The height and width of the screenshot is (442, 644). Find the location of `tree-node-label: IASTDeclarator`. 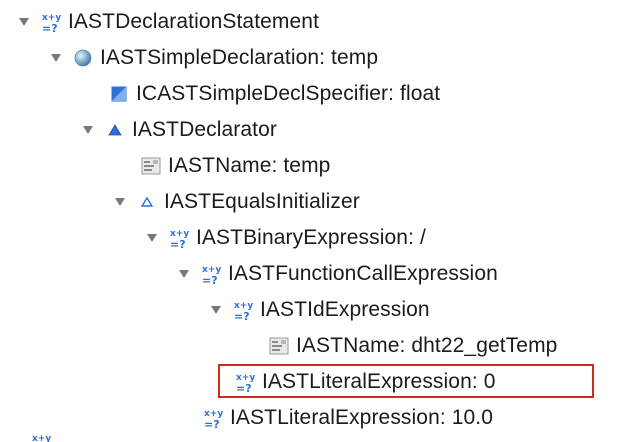

tree-node-label: IASTDeclarator is located at coordinates (204, 129).